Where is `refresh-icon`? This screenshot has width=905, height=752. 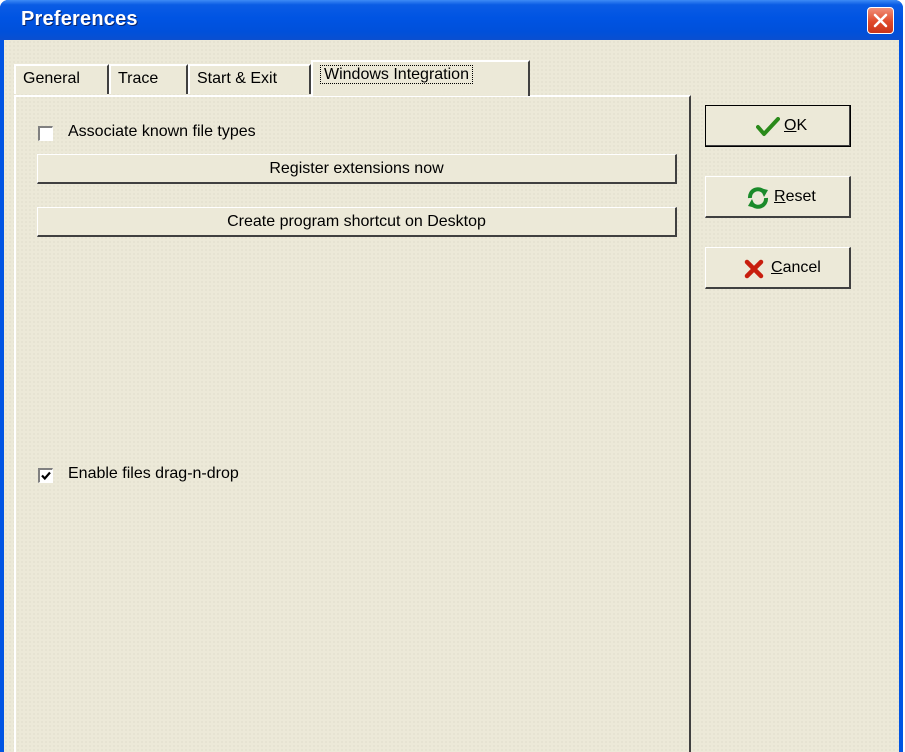 refresh-icon is located at coordinates (758, 198).